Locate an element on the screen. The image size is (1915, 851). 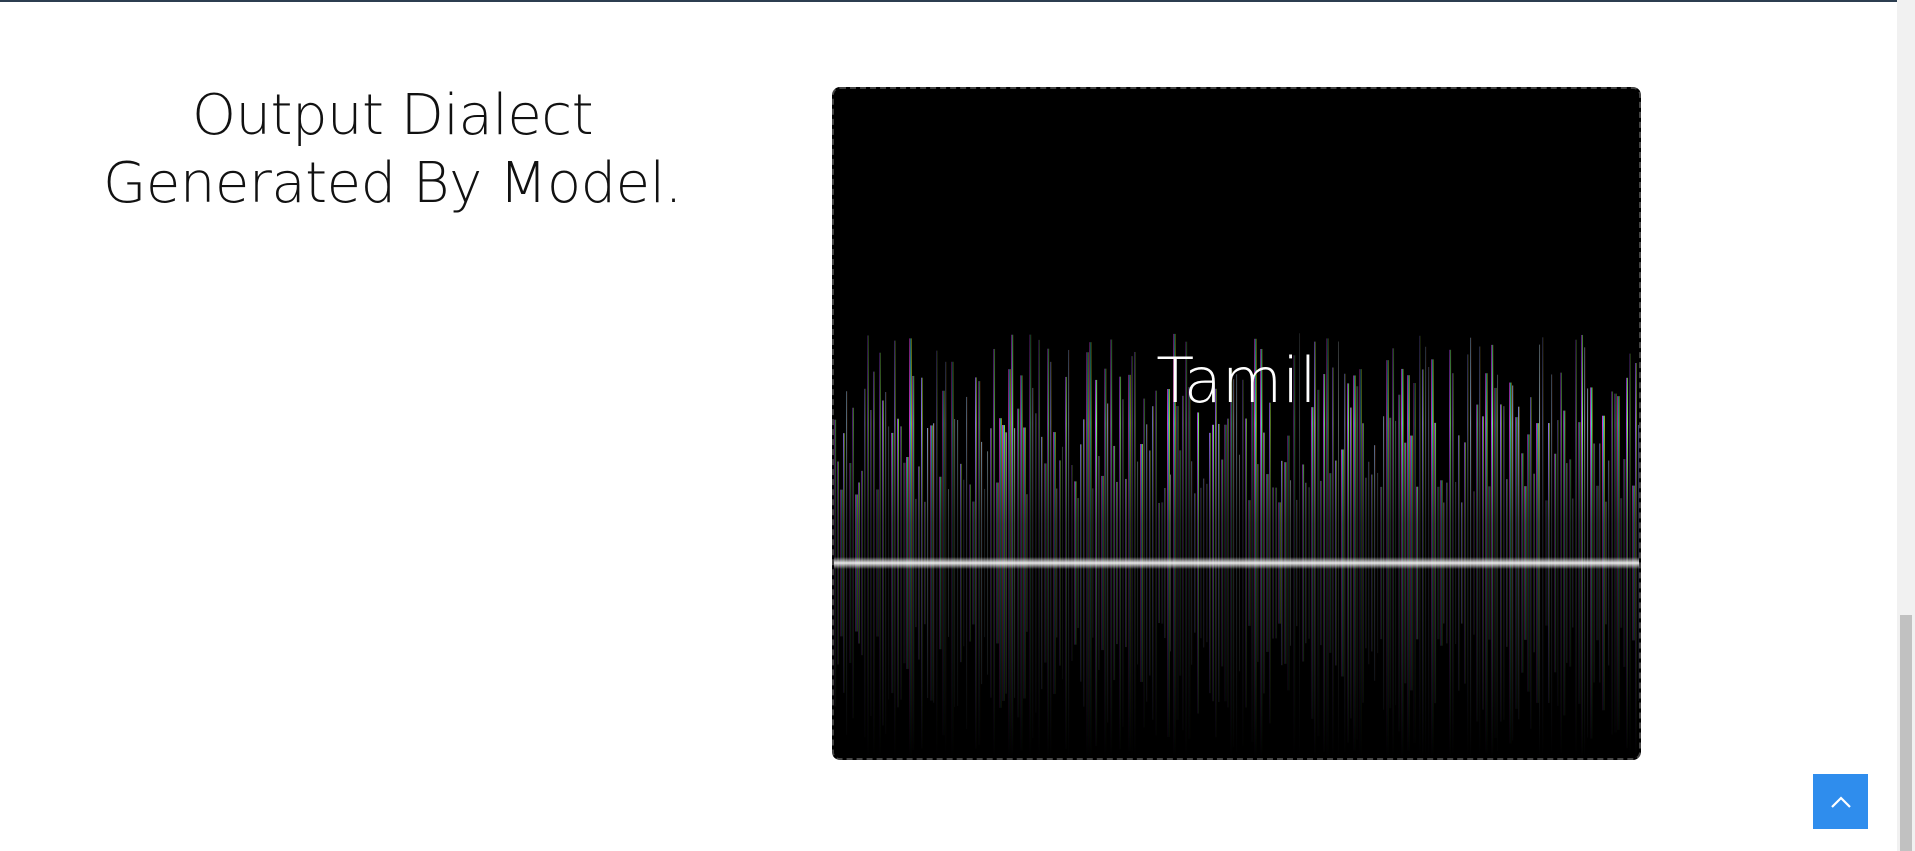
top-border is located at coordinates (948, 1).